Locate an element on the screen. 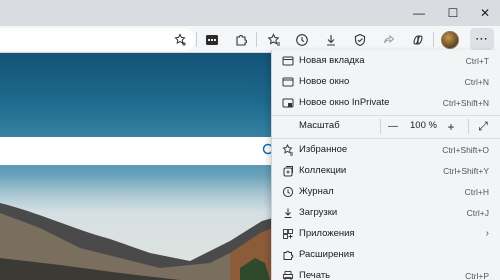  menu-item-print: Печать Ctrl+P is located at coordinates (386, 272).